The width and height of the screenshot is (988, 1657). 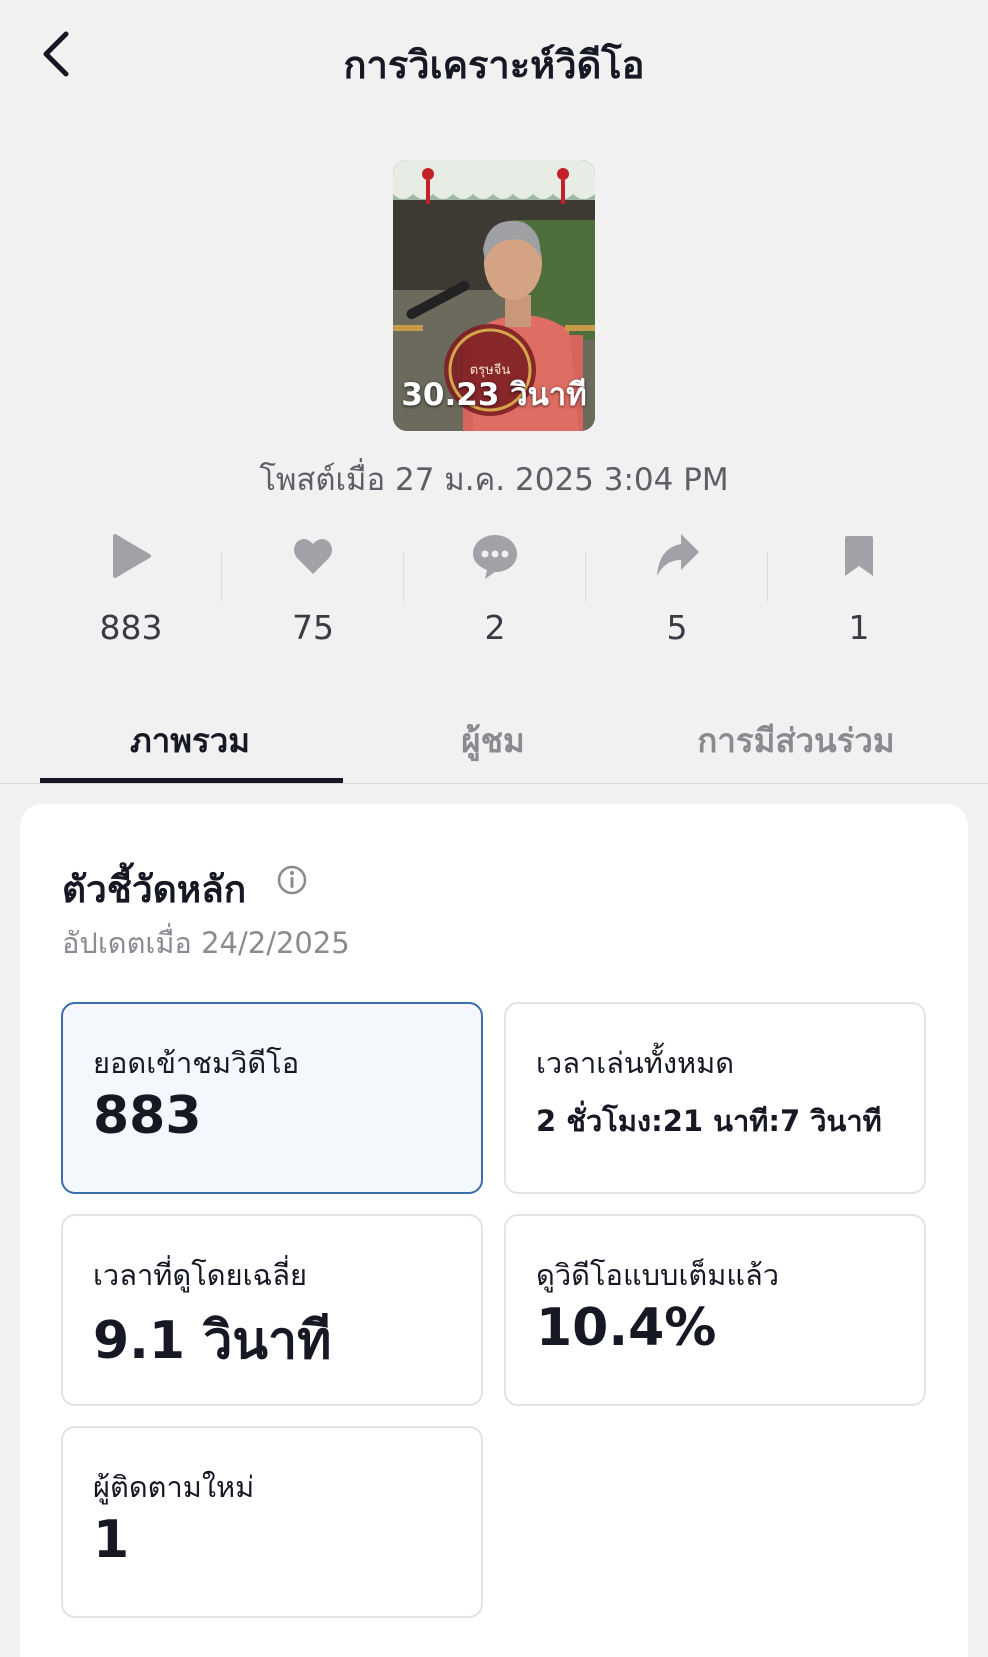 What do you see at coordinates (313, 627) in the screenshot?
I see `stat-likes-value: 75` at bounding box center [313, 627].